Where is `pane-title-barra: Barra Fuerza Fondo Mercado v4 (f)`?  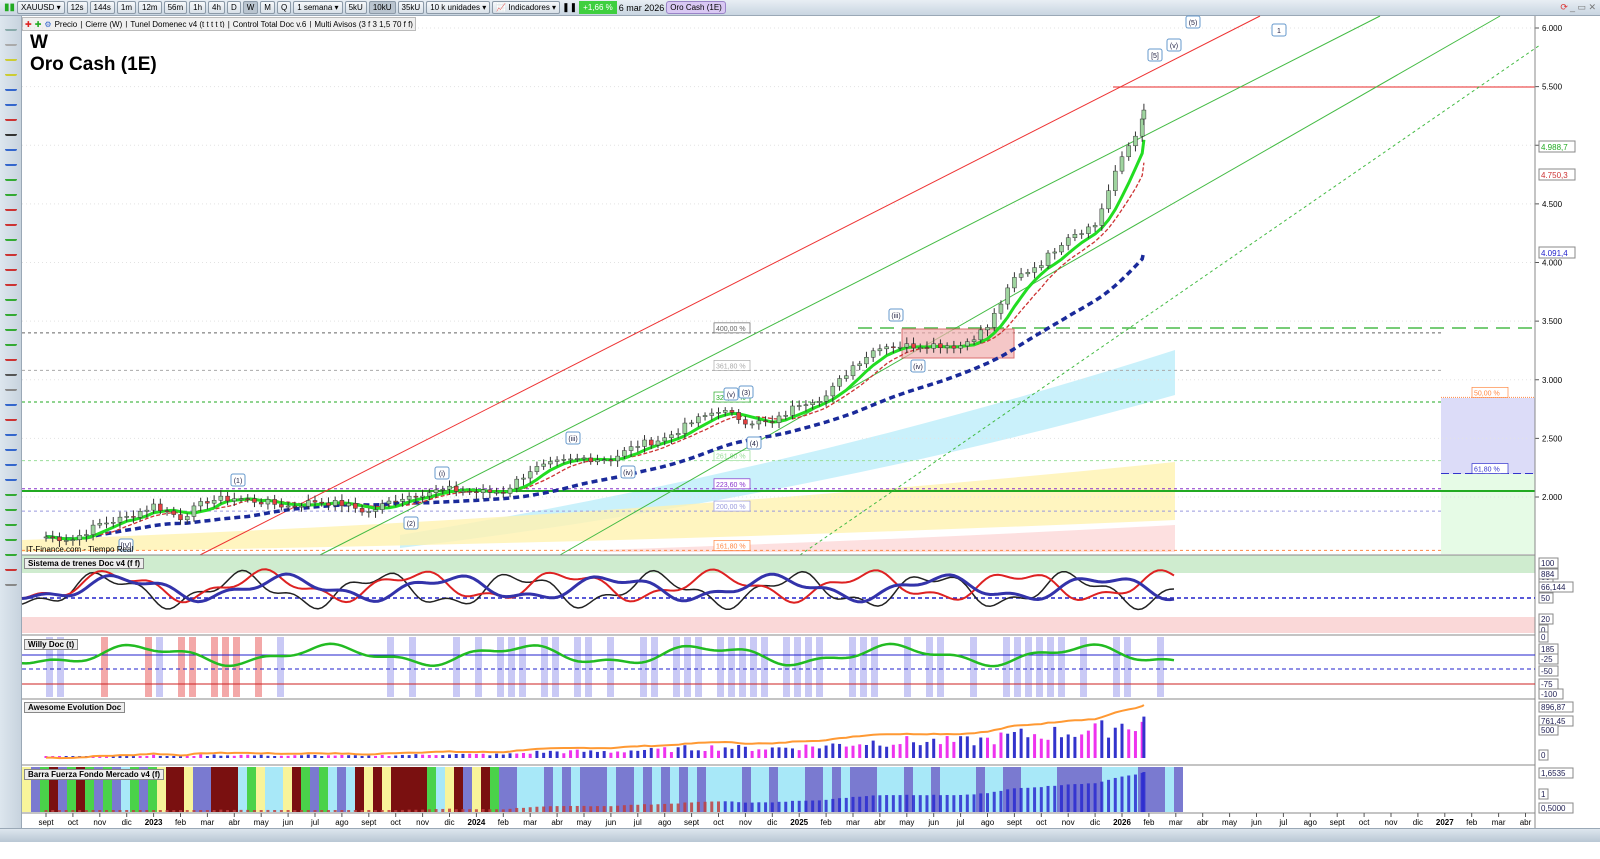 pane-title-barra: Barra Fuerza Fondo Mercado v4 (f) is located at coordinates (94, 774).